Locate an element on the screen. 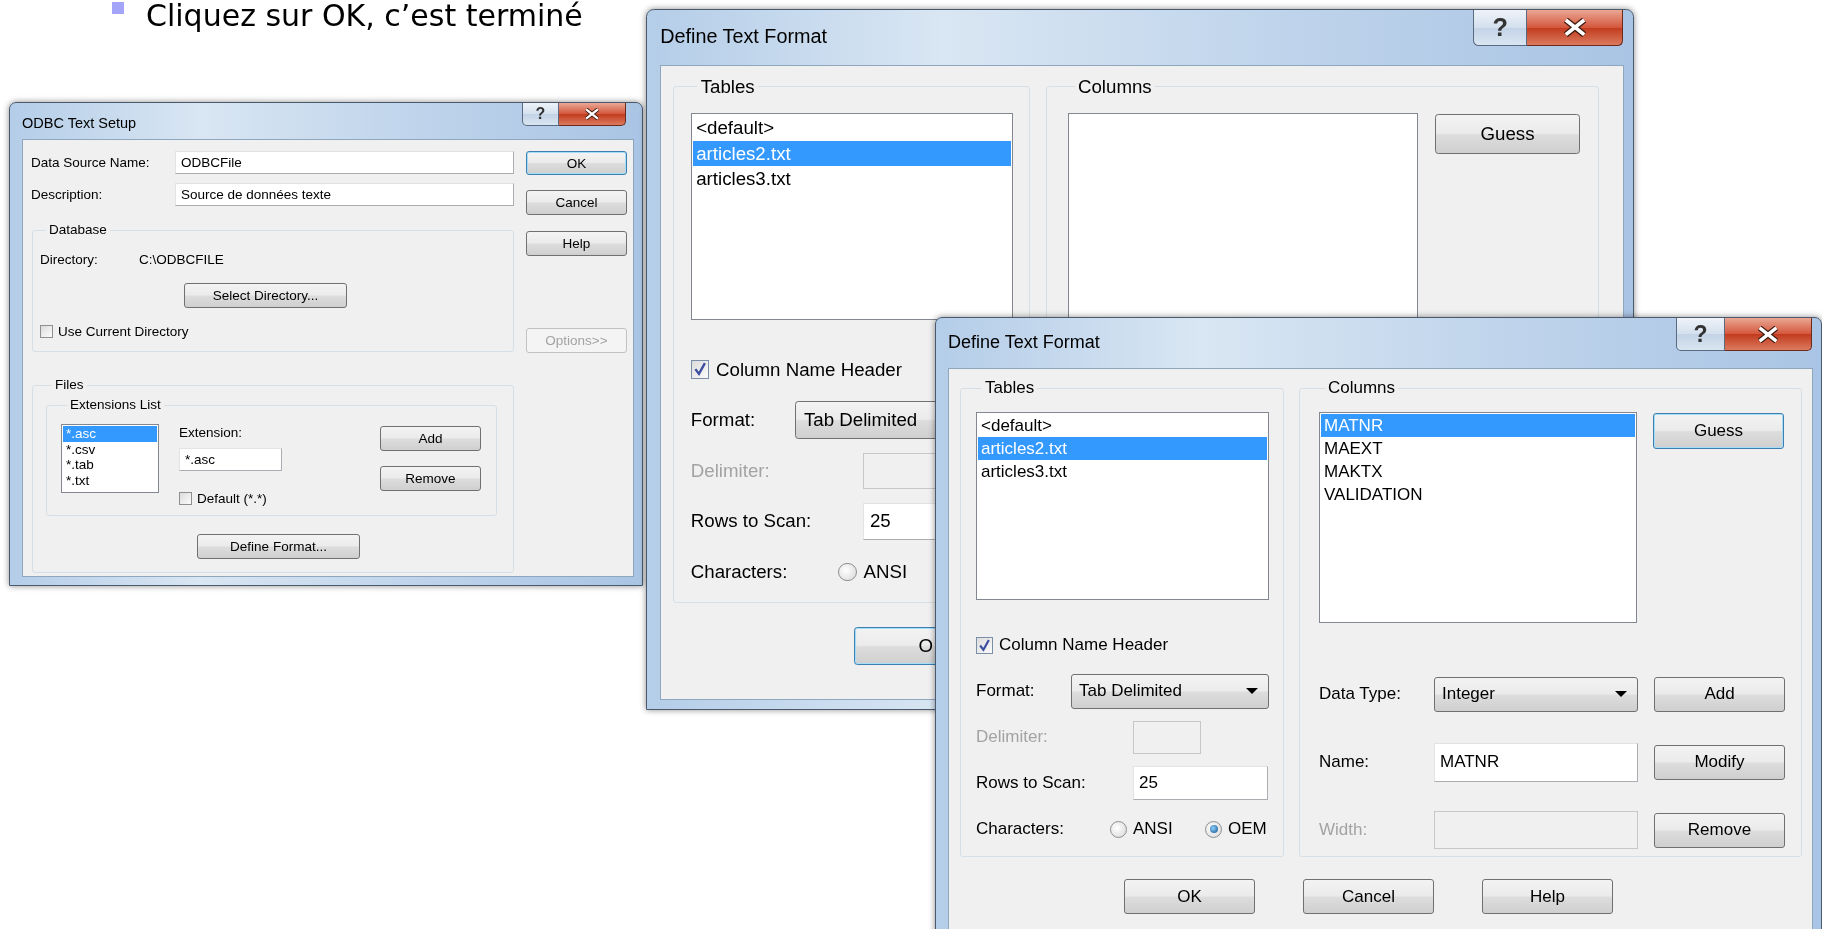 This screenshot has width=1822, height=929. extension-button: Remove is located at coordinates (430, 478).